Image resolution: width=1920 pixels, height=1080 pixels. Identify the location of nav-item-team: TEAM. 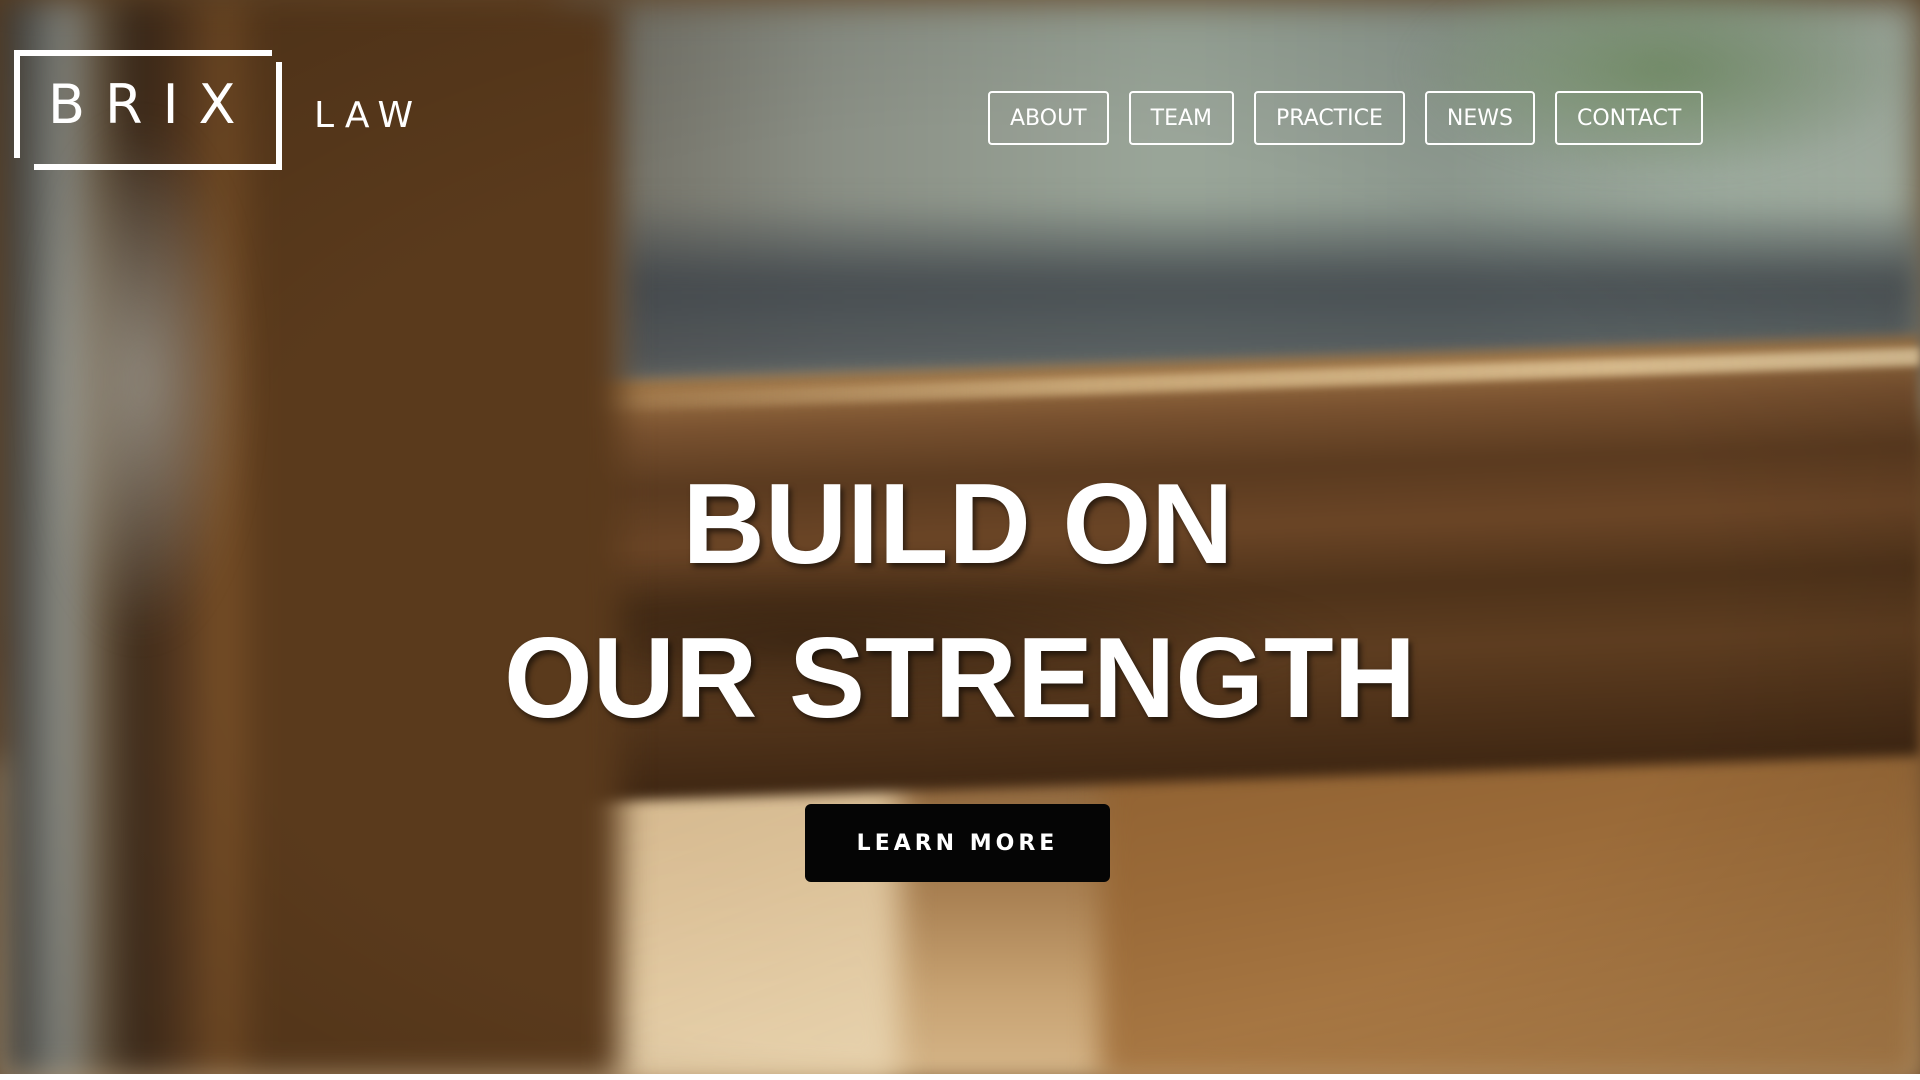
(1181, 118).